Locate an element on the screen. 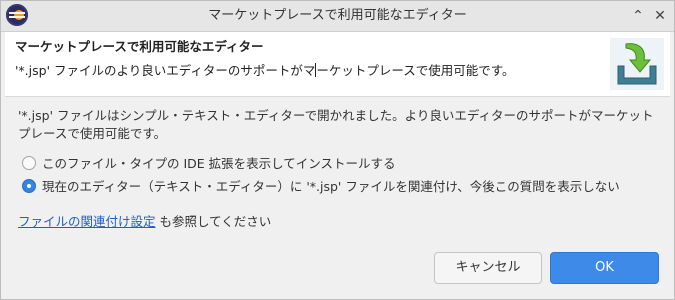 This screenshot has height=300, width=675. window-title: マーケットプレースで利用可能なエディター is located at coordinates (337, 15).